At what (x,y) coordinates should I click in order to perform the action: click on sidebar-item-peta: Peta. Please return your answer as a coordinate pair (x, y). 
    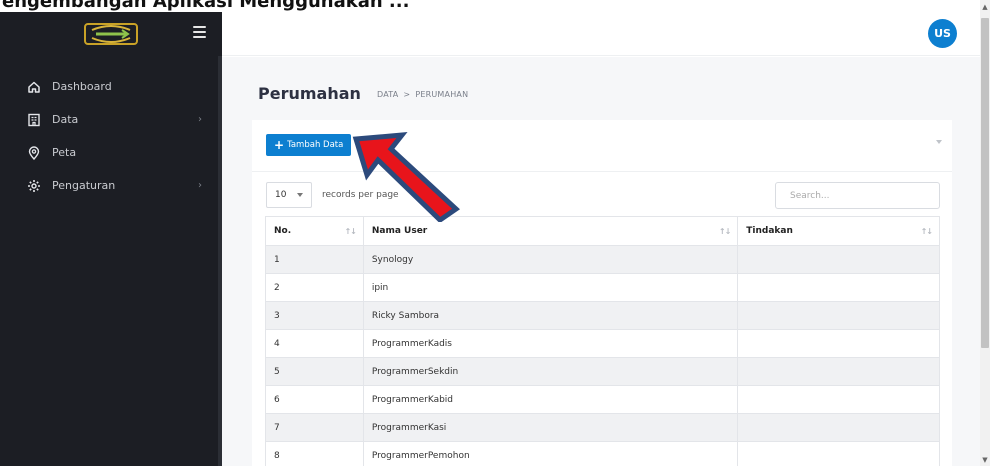
    Looking at the image, I should click on (109, 152).